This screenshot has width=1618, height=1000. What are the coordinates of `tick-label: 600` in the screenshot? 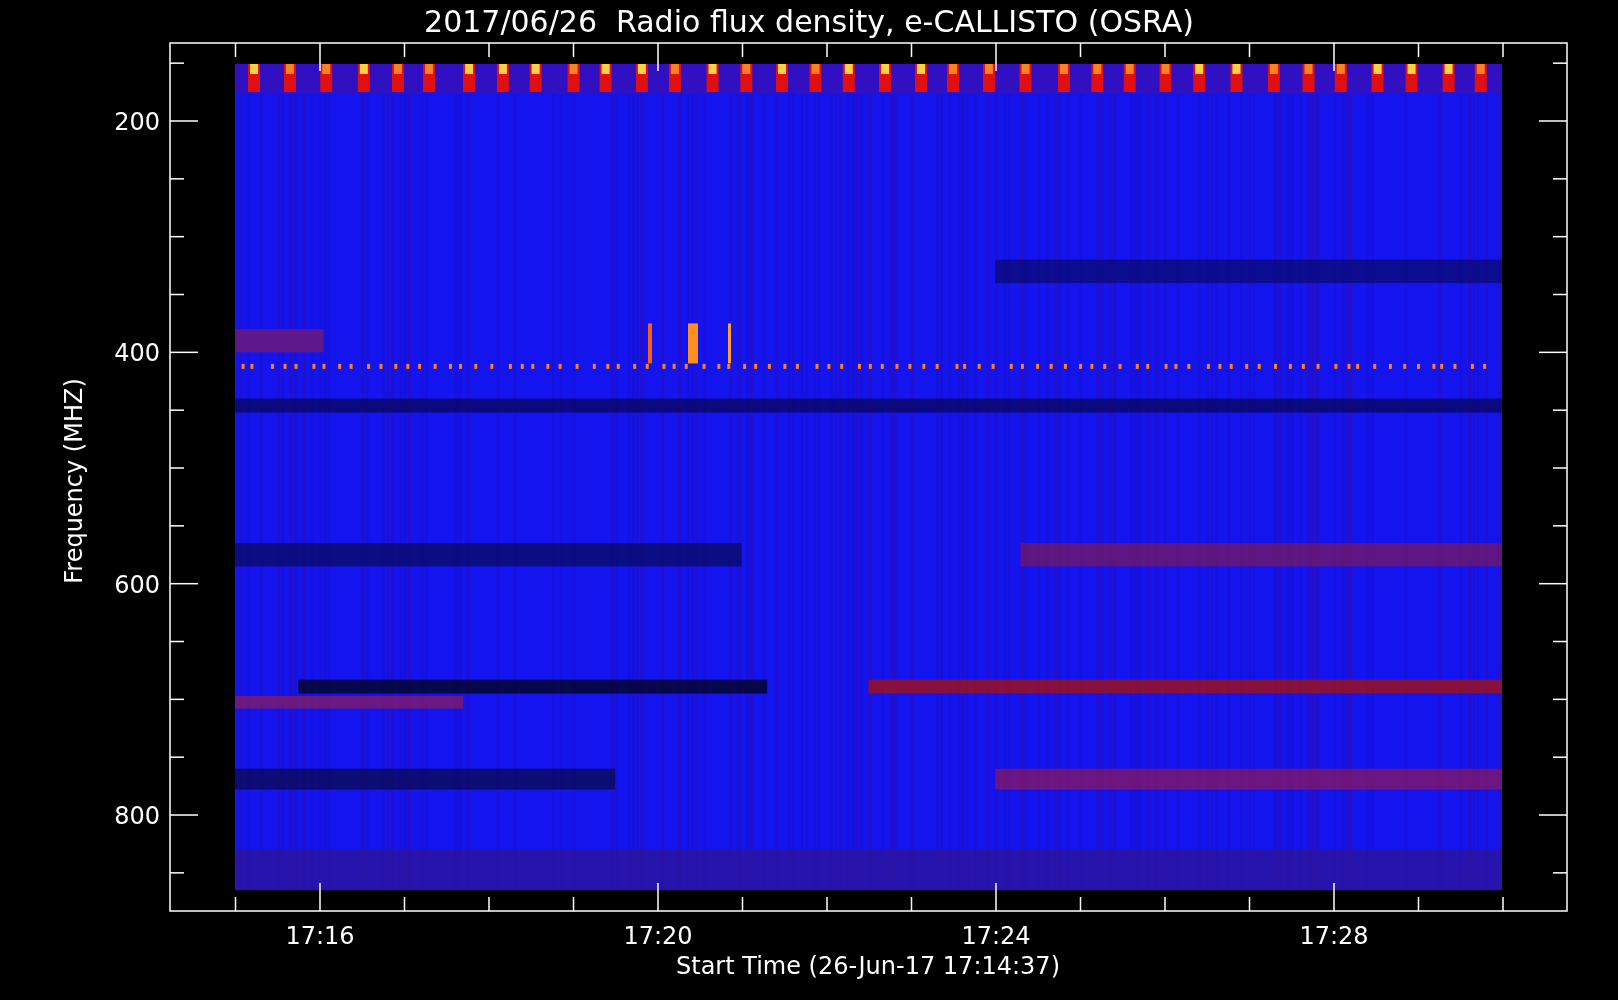 It's located at (137, 584).